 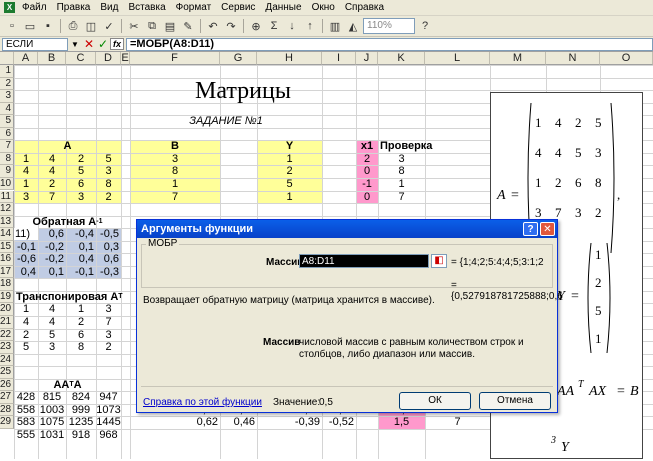 I want to click on vector-b-cell: 8, so click(x=175, y=171).